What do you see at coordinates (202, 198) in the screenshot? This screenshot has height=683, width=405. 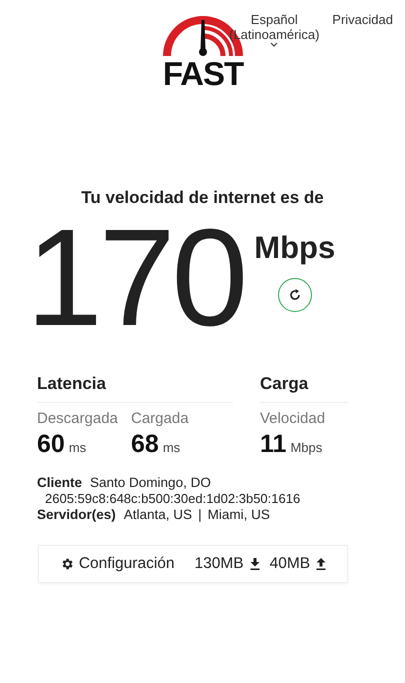 I see `speed-heading: Tu velocidad de internet es de` at bounding box center [202, 198].